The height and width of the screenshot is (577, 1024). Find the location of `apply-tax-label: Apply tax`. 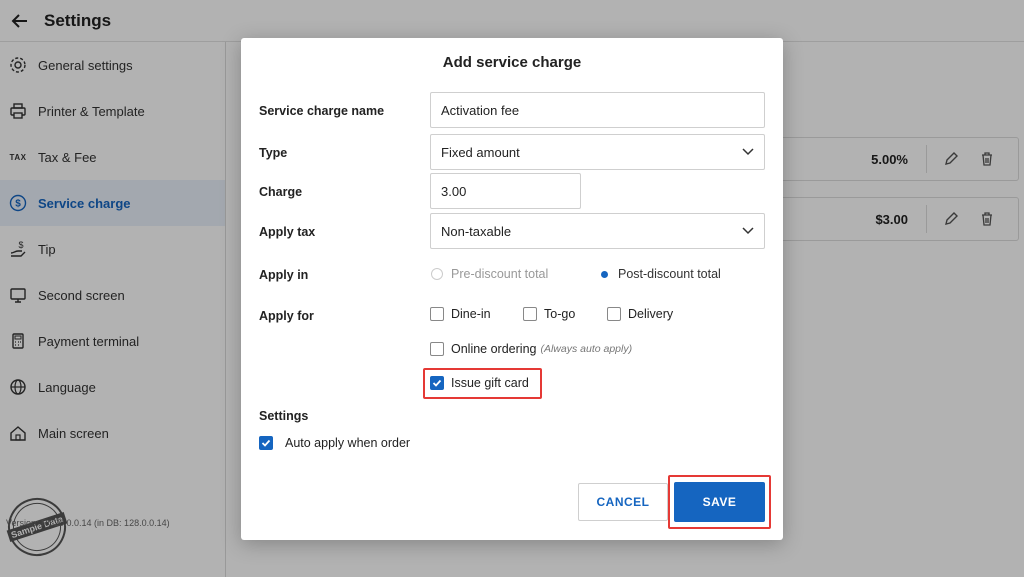

apply-tax-label: Apply tax is located at coordinates (287, 232).